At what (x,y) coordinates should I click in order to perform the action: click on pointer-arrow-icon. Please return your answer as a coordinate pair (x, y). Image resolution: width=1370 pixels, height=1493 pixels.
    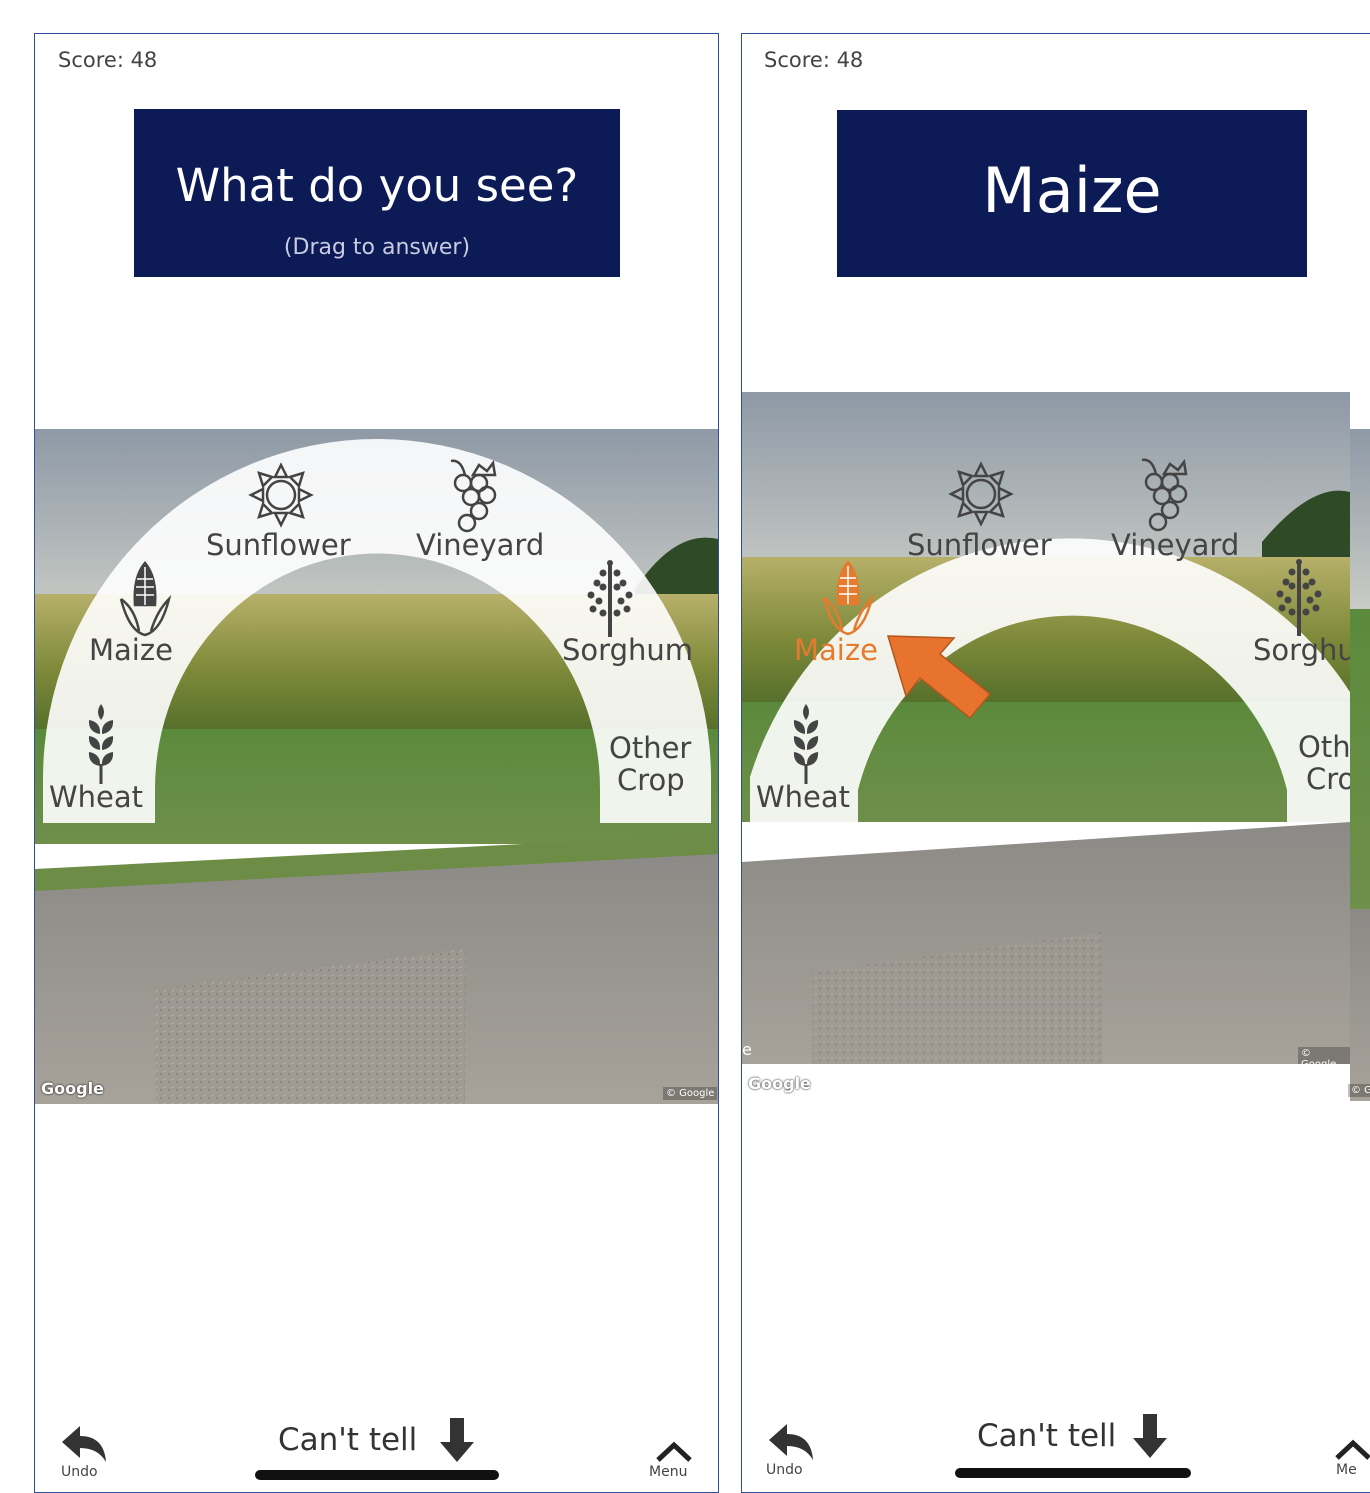
    Looking at the image, I should click on (939, 677).